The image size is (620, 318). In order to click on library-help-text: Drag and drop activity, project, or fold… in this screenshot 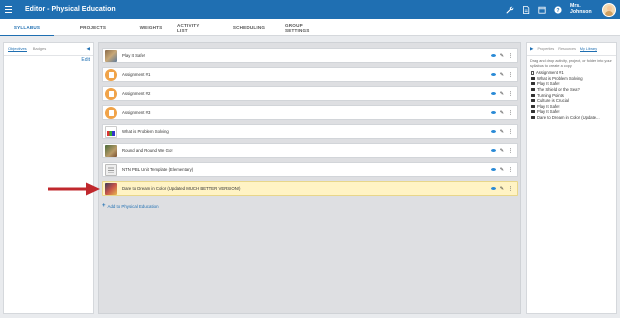, I will do `click(571, 63)`.